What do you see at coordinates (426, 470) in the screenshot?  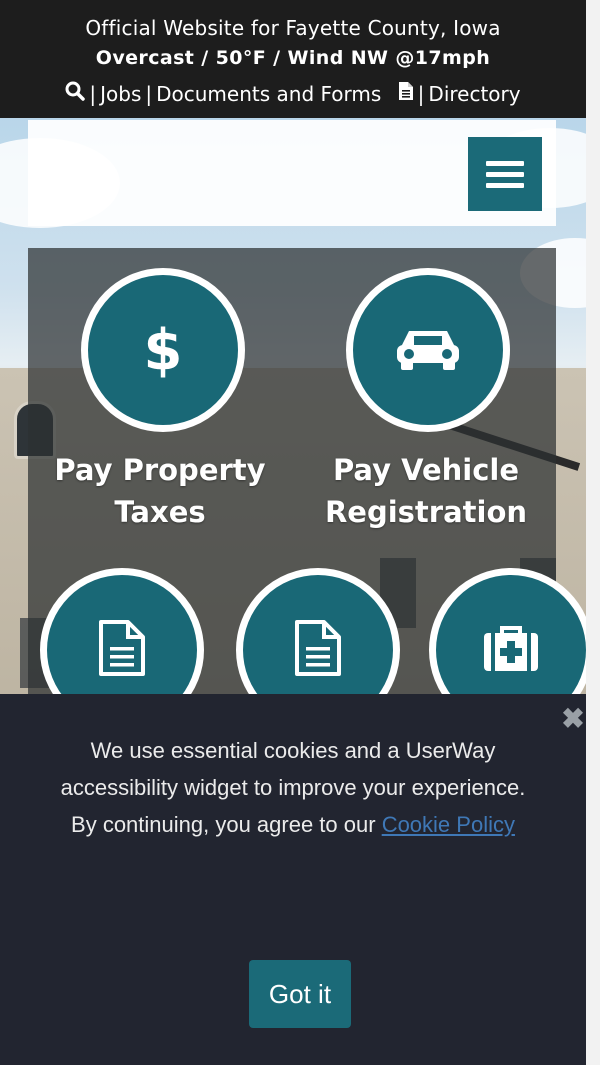 I see `tile-label-line: Pay Vehicle` at bounding box center [426, 470].